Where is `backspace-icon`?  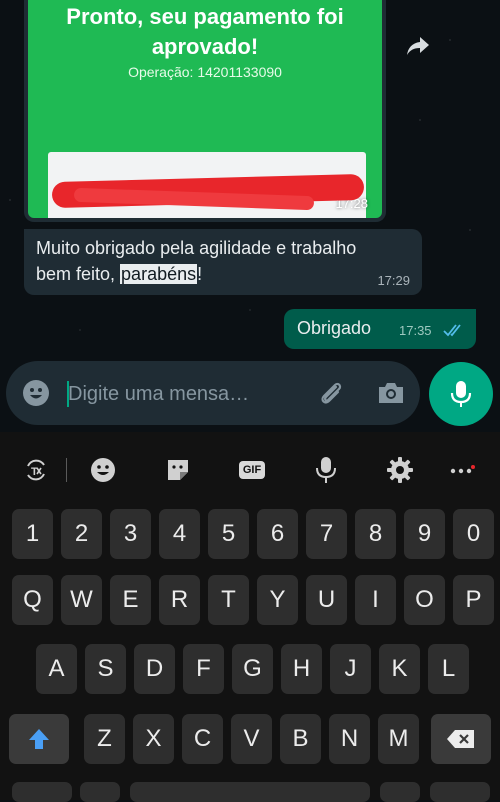
backspace-icon is located at coordinates (460, 739).